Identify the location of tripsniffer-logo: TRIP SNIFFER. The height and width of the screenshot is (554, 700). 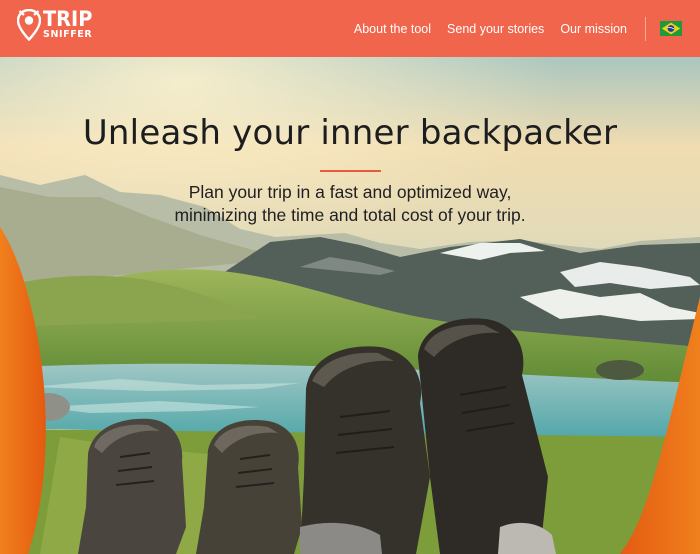
(72, 28).